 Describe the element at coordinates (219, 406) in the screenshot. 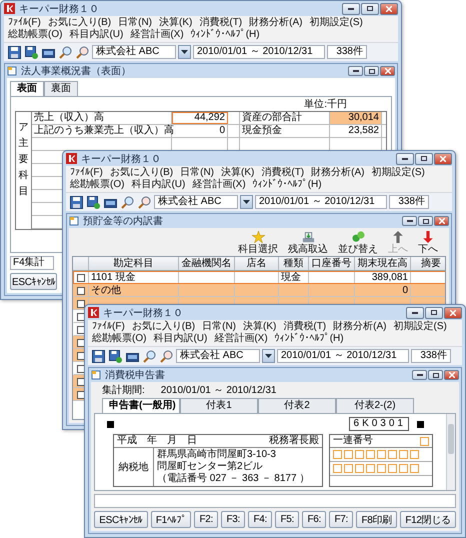

I see `tab: 付表1` at that location.